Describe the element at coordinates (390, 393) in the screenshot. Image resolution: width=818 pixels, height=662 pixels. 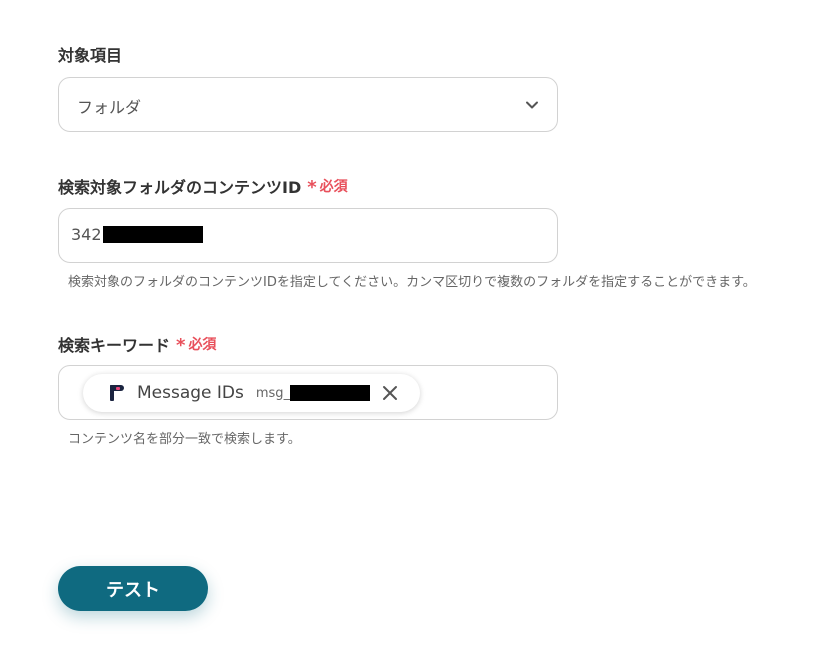
I see `close-icon` at that location.